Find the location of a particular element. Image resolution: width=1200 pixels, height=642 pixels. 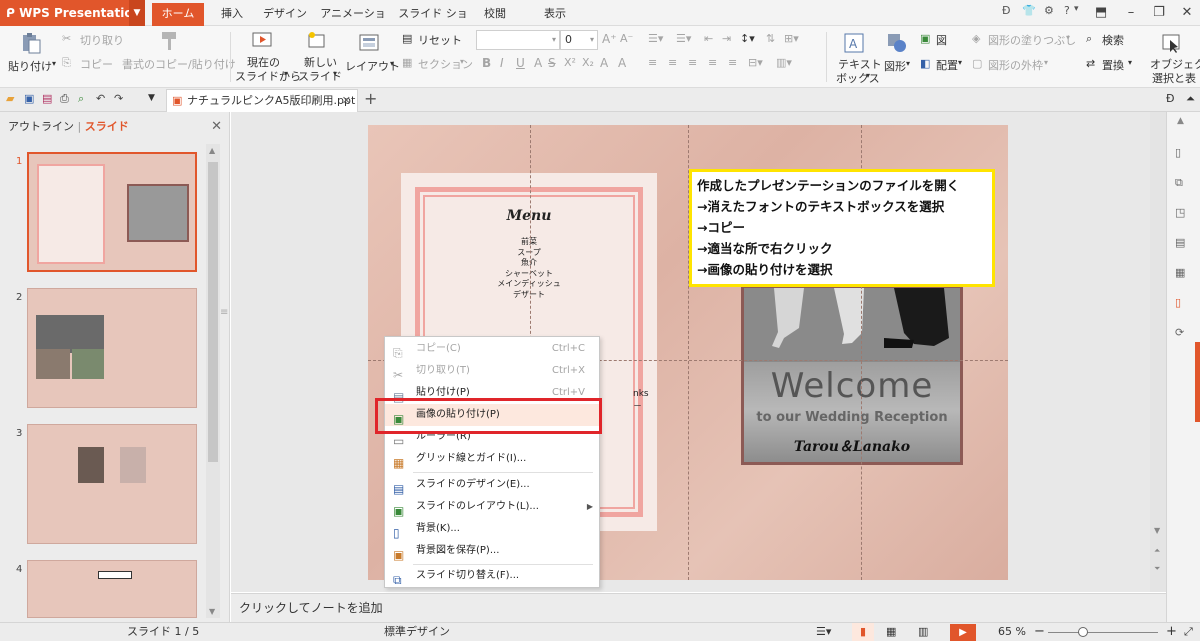

slide-sorter-icon: ▦ is located at coordinates (891, 632).